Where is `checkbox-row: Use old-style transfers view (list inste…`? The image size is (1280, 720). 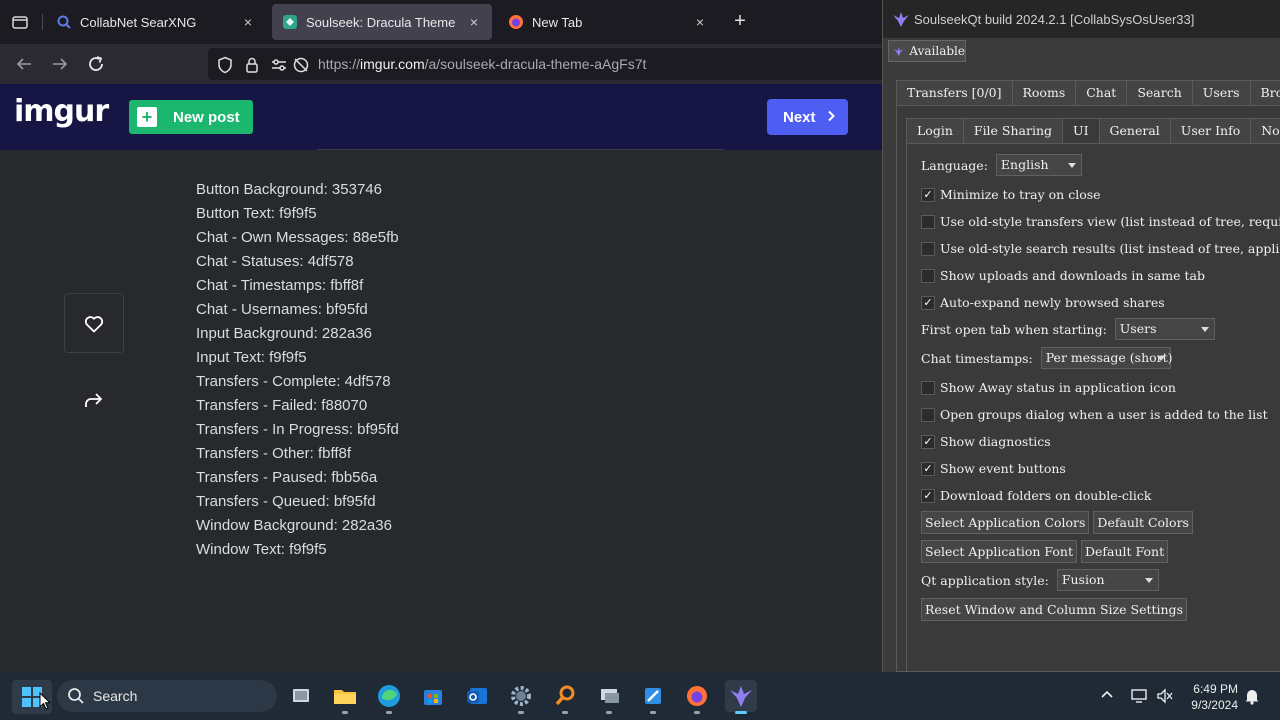 checkbox-row: Use old-style transfers view (list inste… is located at coordinates (1100, 221).